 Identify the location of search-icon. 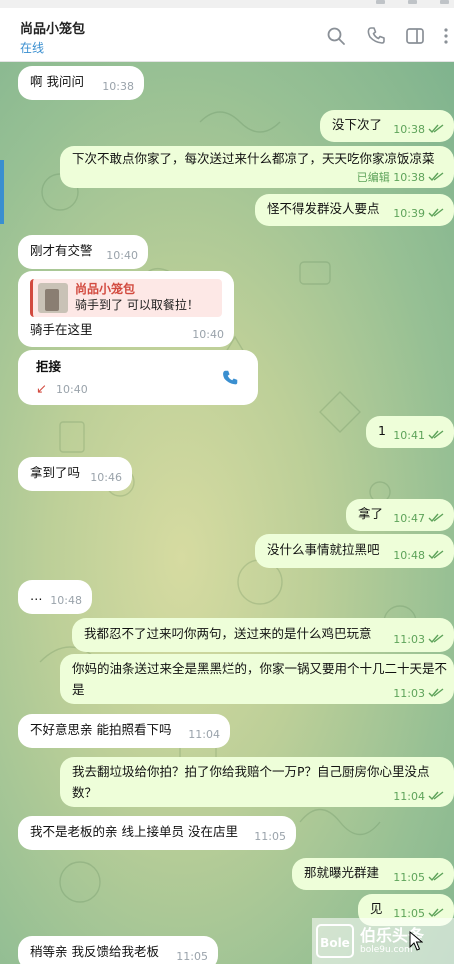
(336, 36).